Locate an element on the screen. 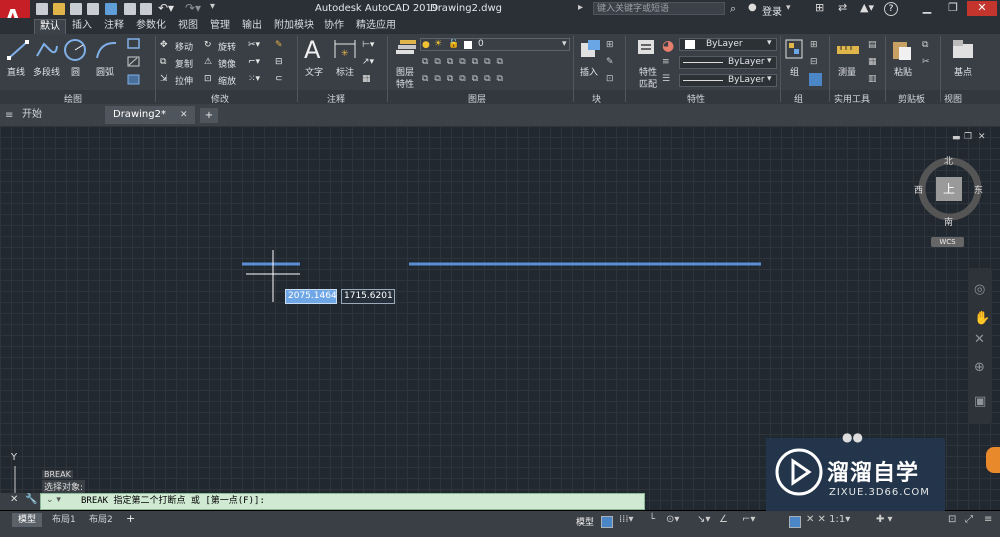 The image size is (1000, 537). calculator-icon: ▤ is located at coordinates (872, 45).